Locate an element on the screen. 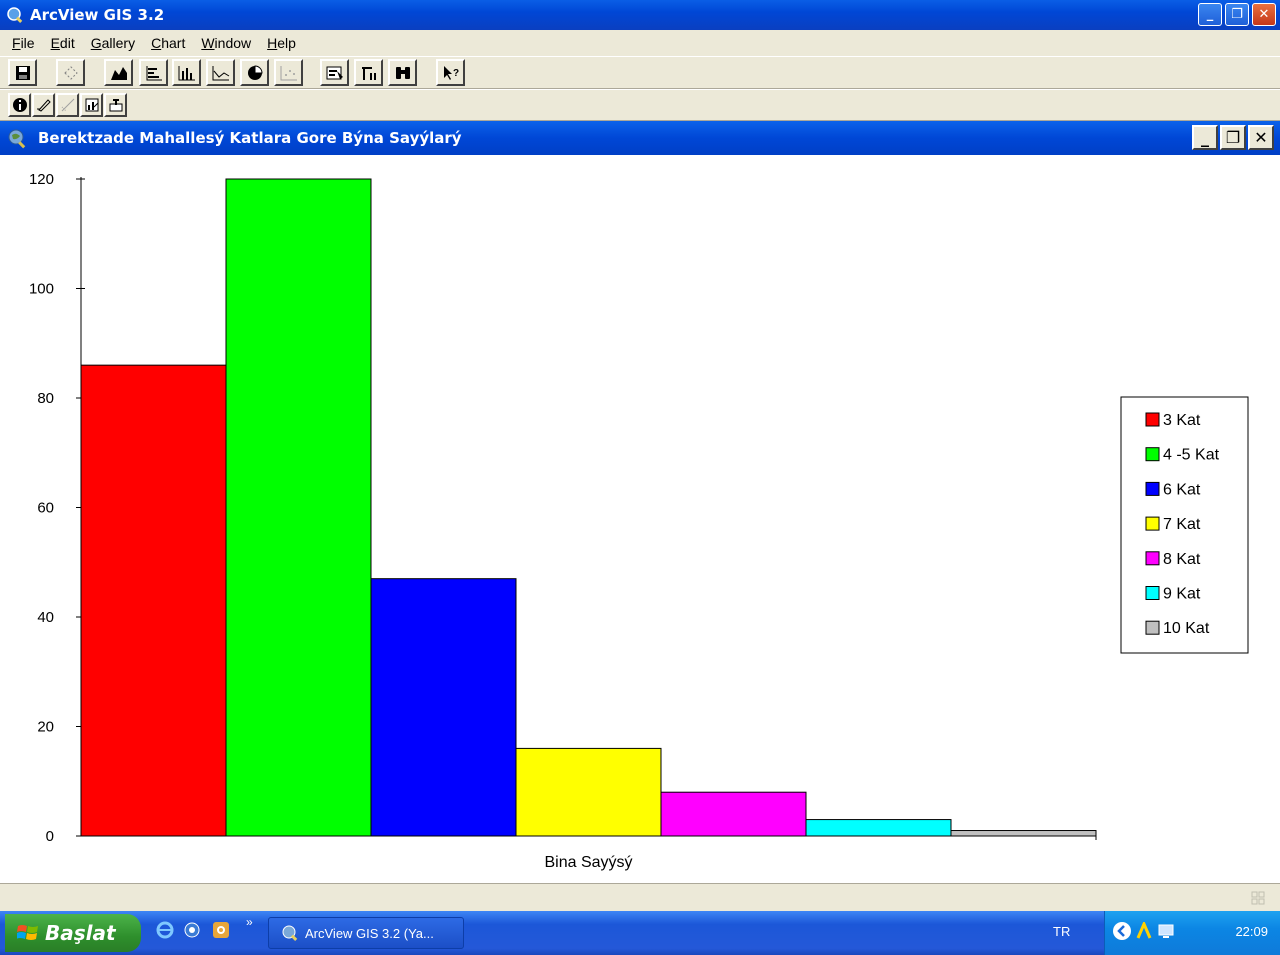 The width and height of the screenshot is (1280, 955). pie-chart-button is located at coordinates (254, 72).